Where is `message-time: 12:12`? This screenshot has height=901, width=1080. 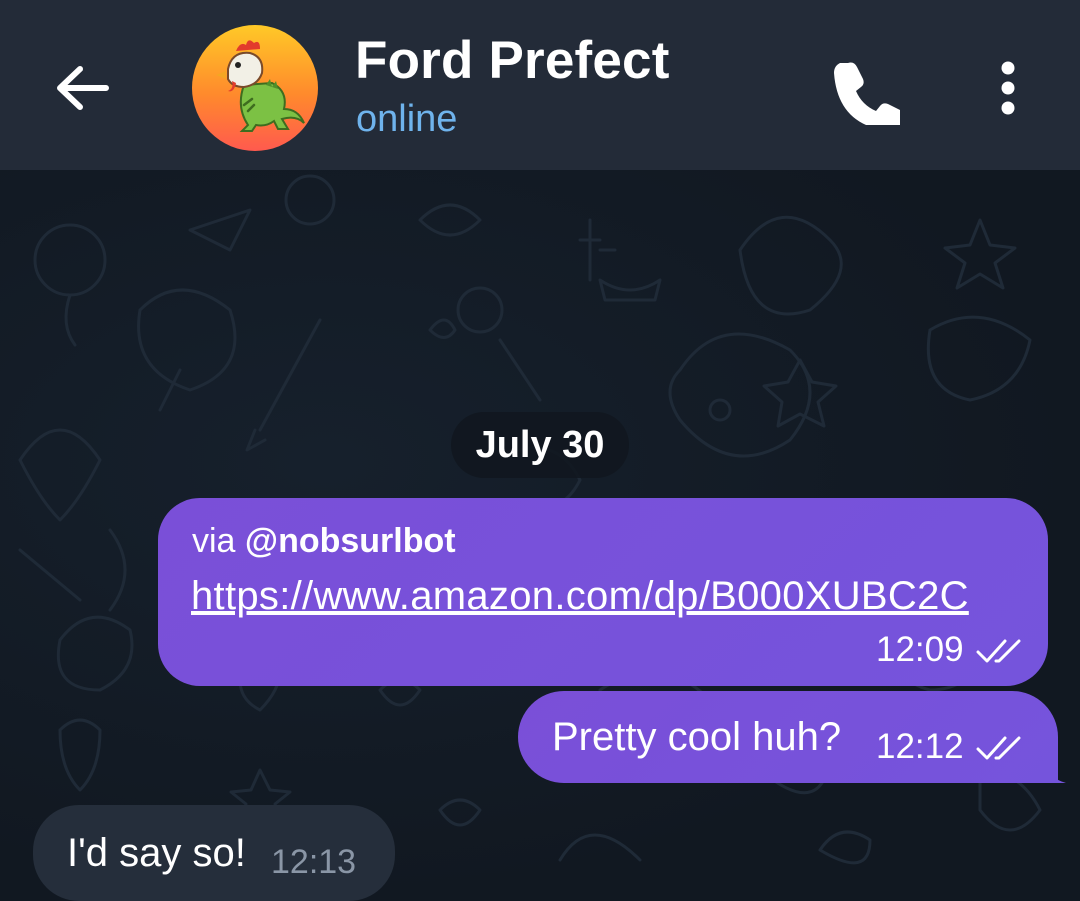 message-time: 12:12 is located at coordinates (920, 746).